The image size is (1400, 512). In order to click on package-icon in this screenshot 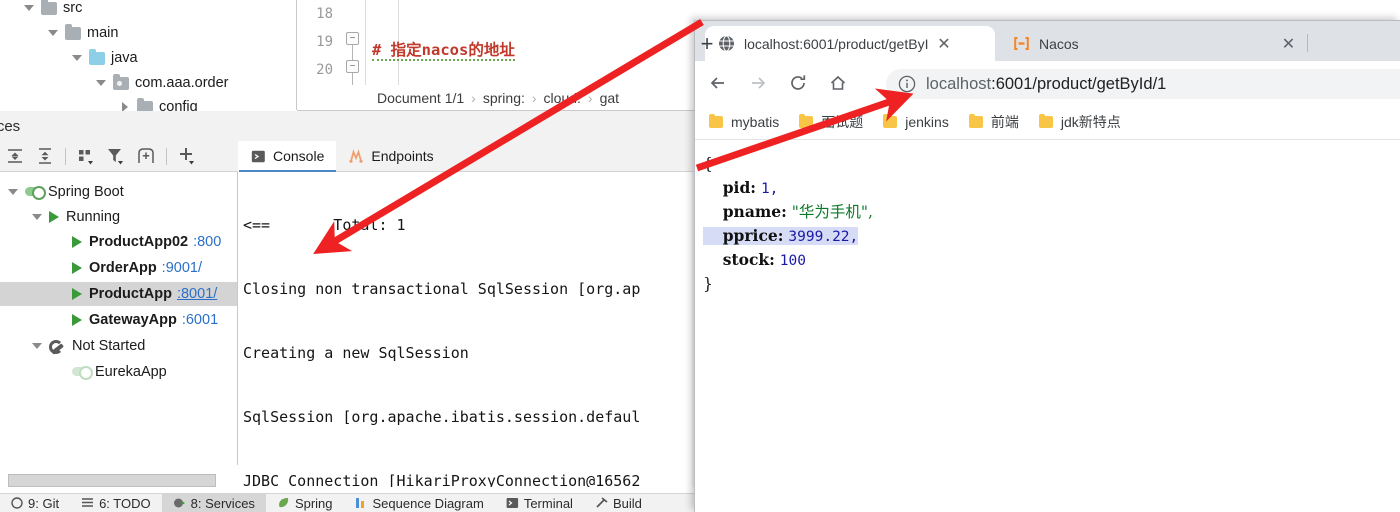, I will do `click(121, 81)`.